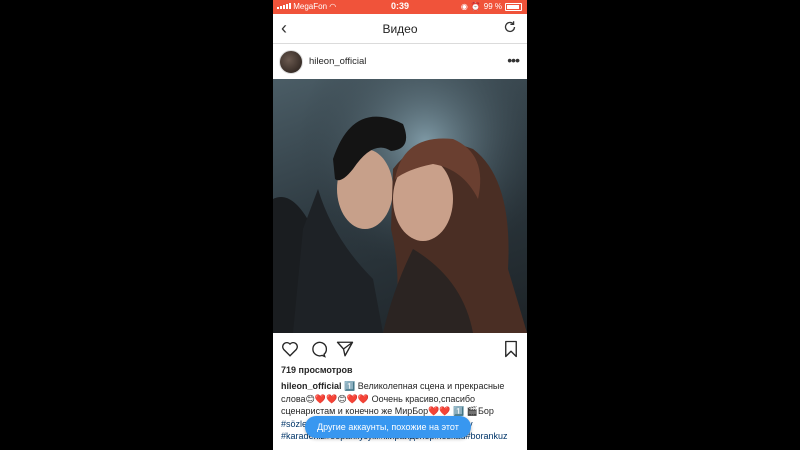 Image resolution: width=800 pixels, height=450 pixels. I want to click on bookmark-icon, so click(511, 349).